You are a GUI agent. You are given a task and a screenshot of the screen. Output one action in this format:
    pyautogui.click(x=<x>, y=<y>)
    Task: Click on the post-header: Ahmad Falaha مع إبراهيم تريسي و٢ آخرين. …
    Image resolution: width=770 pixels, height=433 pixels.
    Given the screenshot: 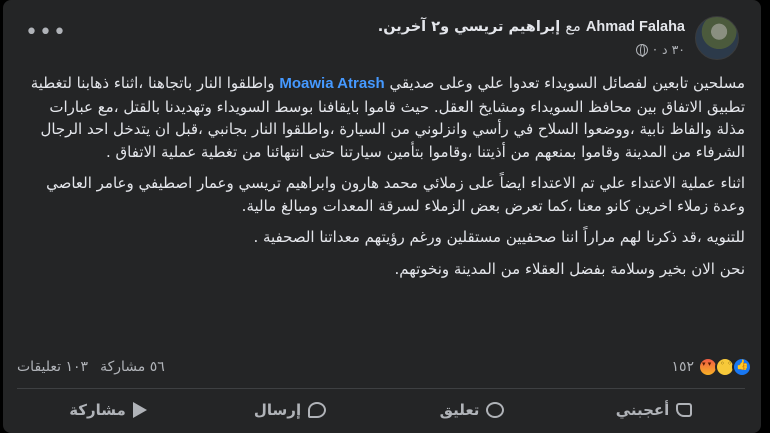 What is the action you would take?
    pyautogui.click(x=382, y=39)
    